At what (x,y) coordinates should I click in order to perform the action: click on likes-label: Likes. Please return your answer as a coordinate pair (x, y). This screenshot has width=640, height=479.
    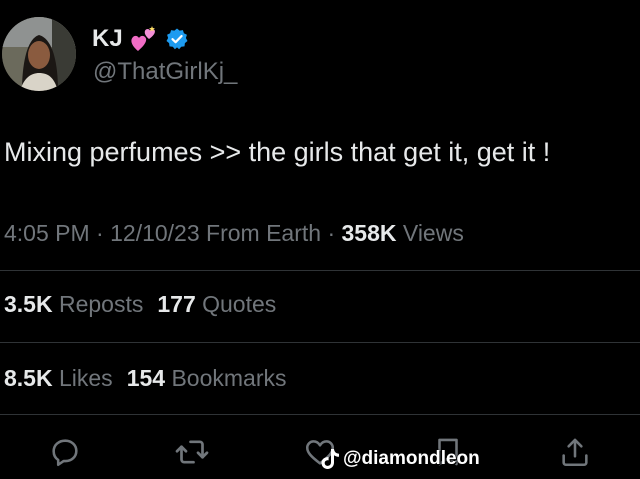
    Looking at the image, I should click on (85, 378).